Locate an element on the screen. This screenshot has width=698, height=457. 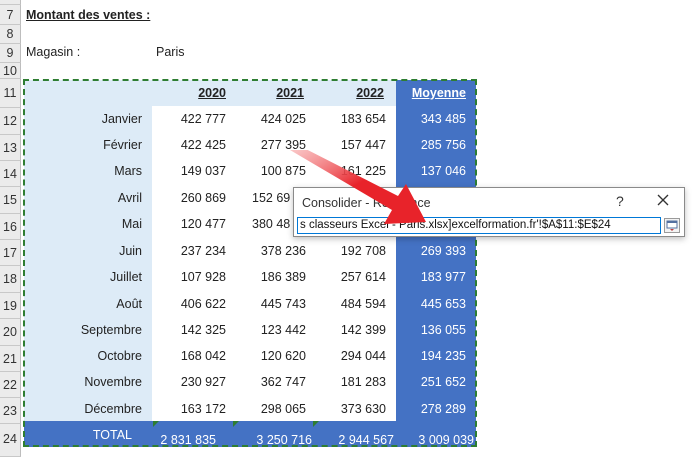
row-header: 7 is located at coordinates (10, 15).